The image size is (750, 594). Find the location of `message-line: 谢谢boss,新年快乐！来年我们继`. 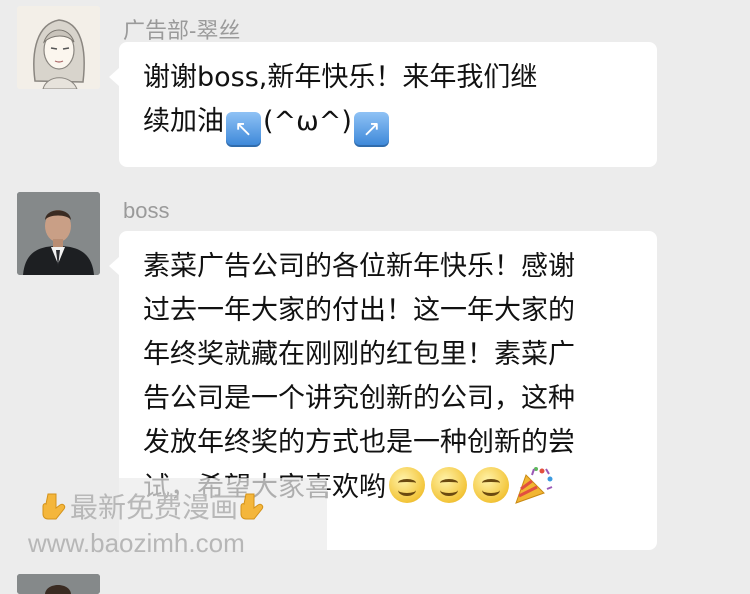

message-line: 谢谢boss,新年快乐！来年我们继 is located at coordinates (340, 77).